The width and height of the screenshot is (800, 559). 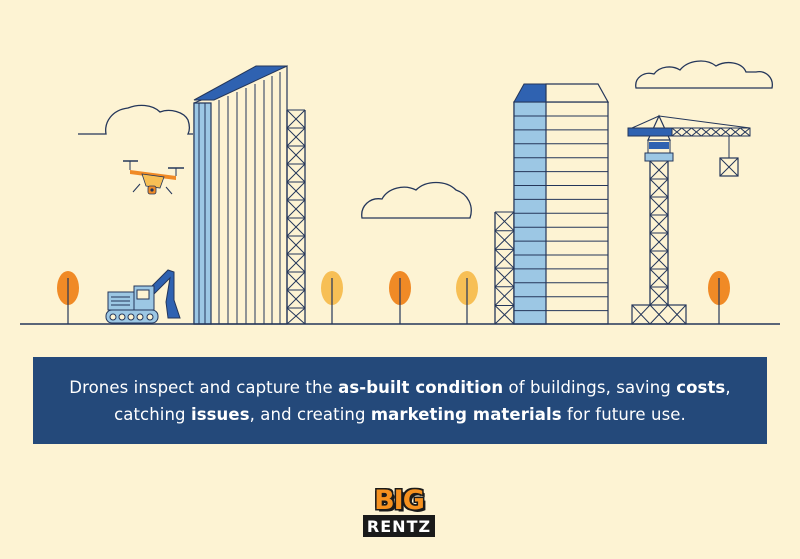 What do you see at coordinates (220, 414) in the screenshot?
I see `caption-highlight: issues` at bounding box center [220, 414].